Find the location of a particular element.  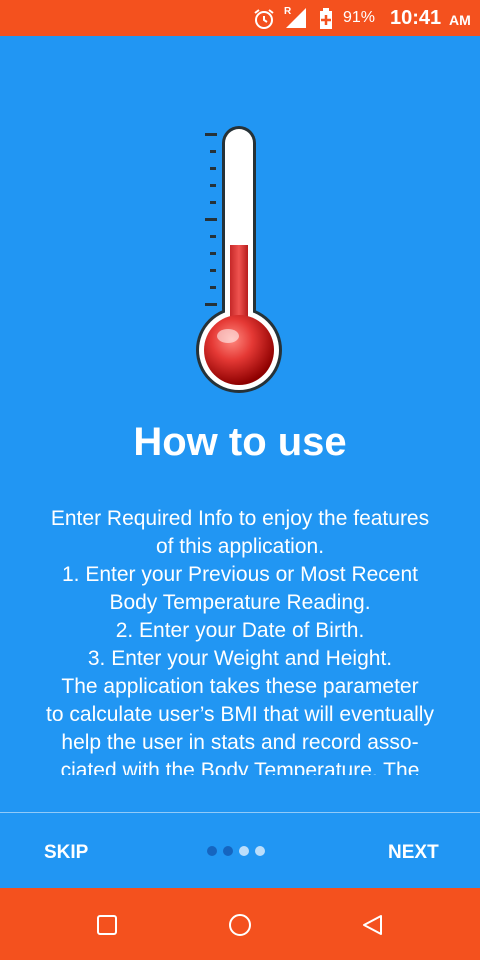

clock: 10:41 is located at coordinates (416, 18).